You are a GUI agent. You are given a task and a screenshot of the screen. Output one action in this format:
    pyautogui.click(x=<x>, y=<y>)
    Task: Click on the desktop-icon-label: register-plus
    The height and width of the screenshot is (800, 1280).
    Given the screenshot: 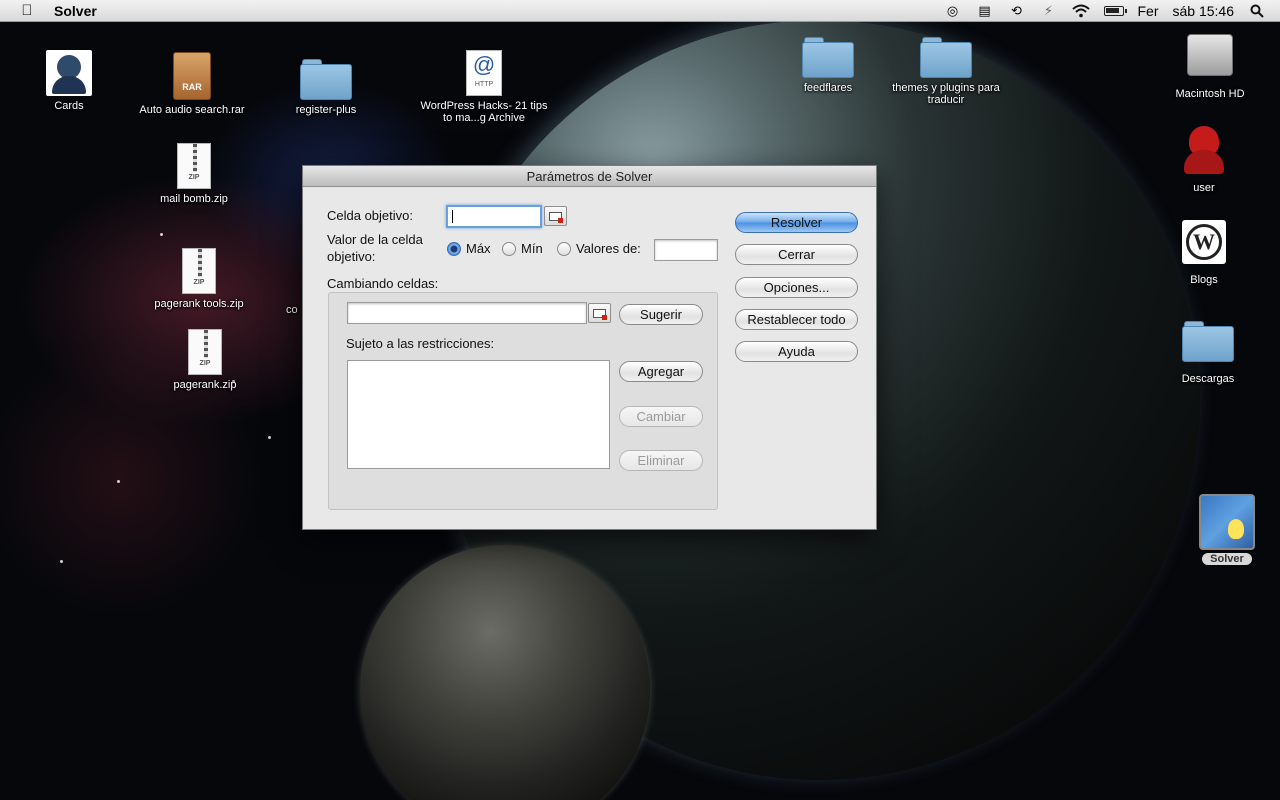 What is the action you would take?
    pyautogui.click(x=326, y=110)
    